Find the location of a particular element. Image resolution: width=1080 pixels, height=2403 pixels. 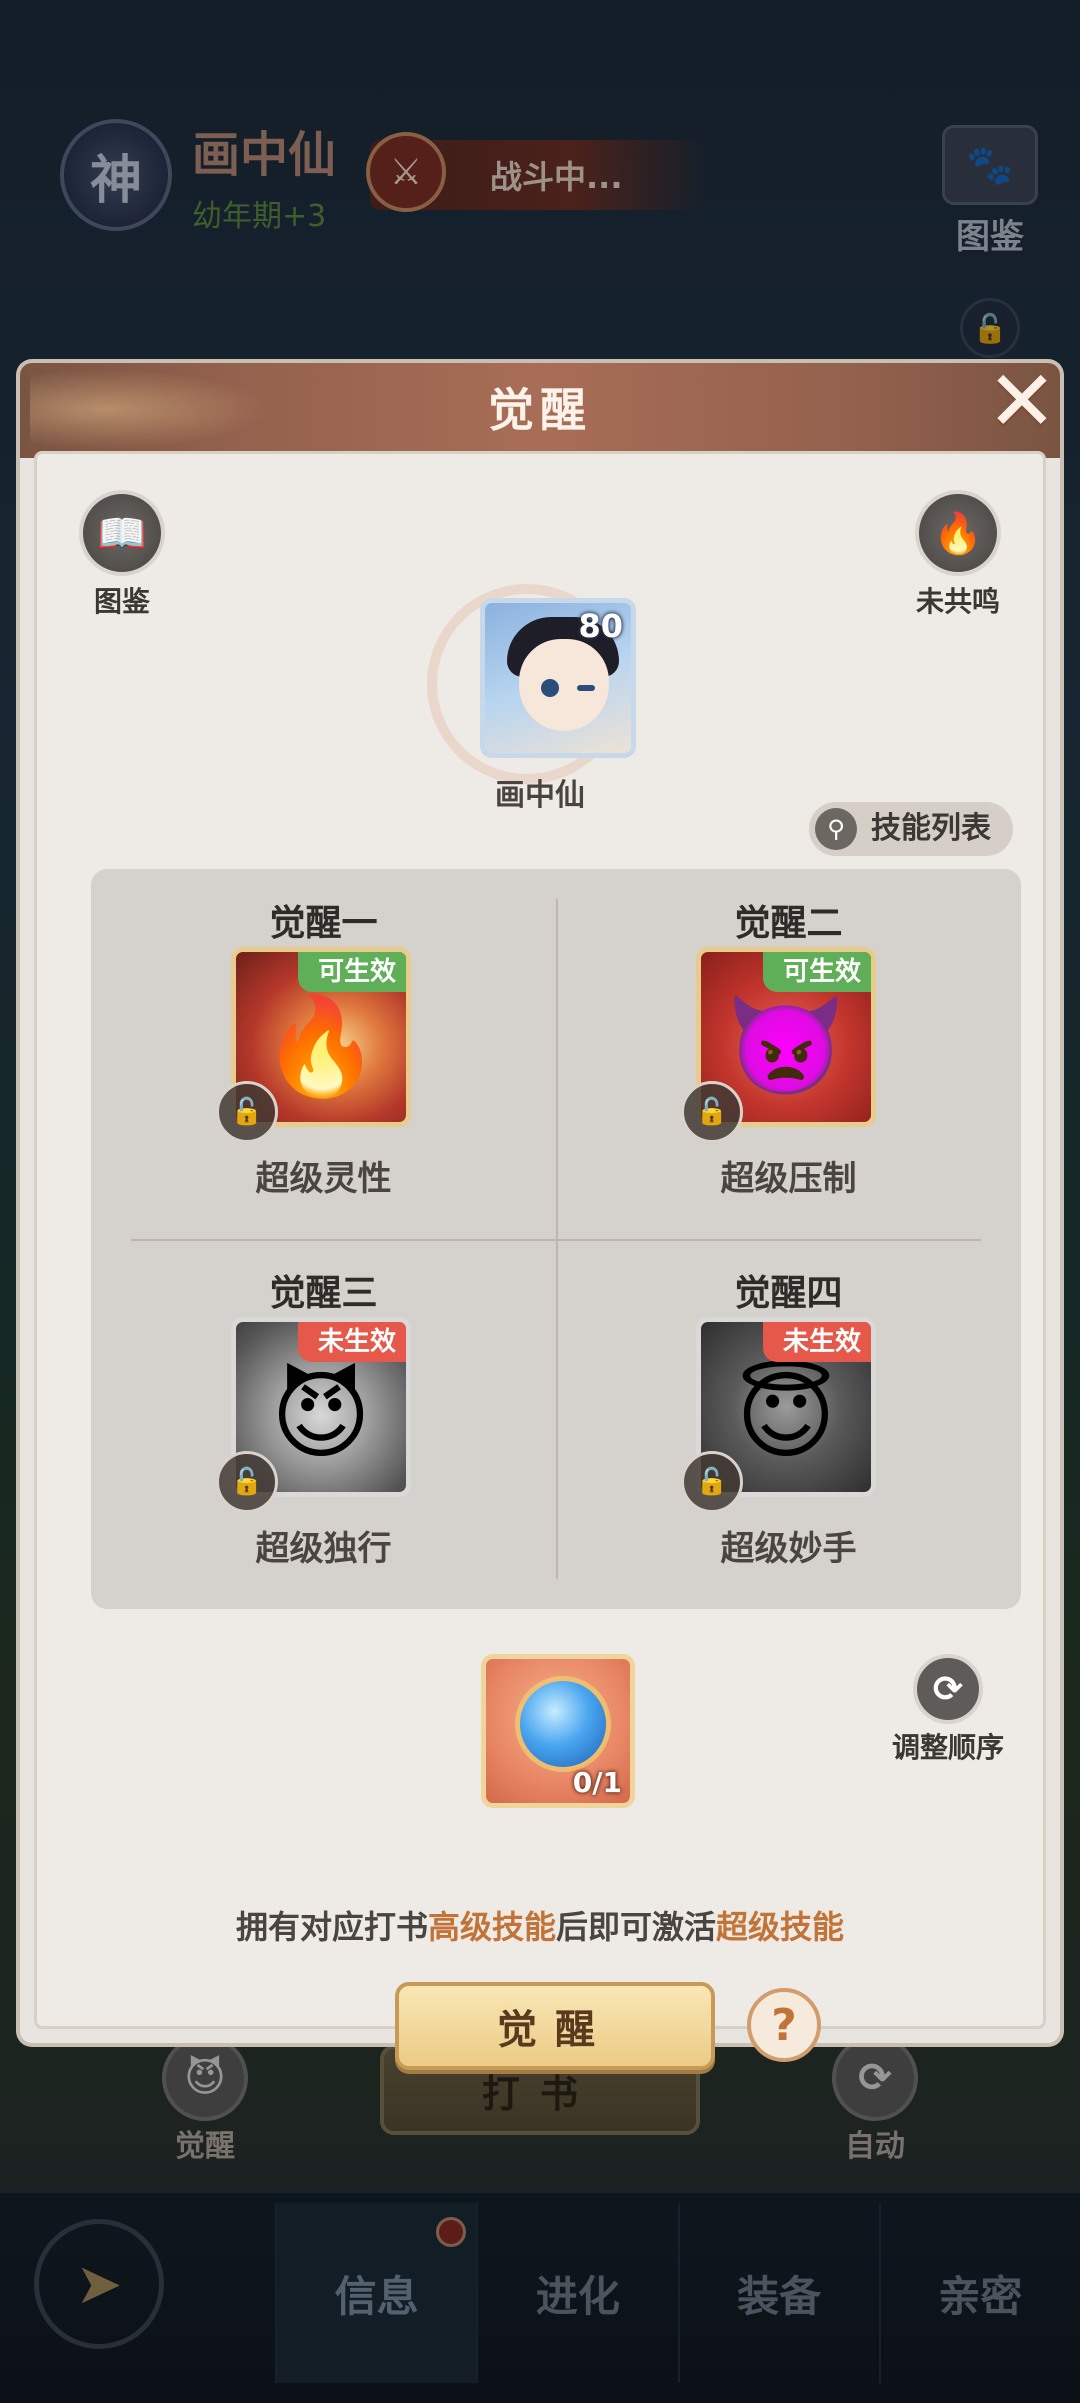

awaken-slot-title: 觉醒一 is located at coordinates (323, 923).